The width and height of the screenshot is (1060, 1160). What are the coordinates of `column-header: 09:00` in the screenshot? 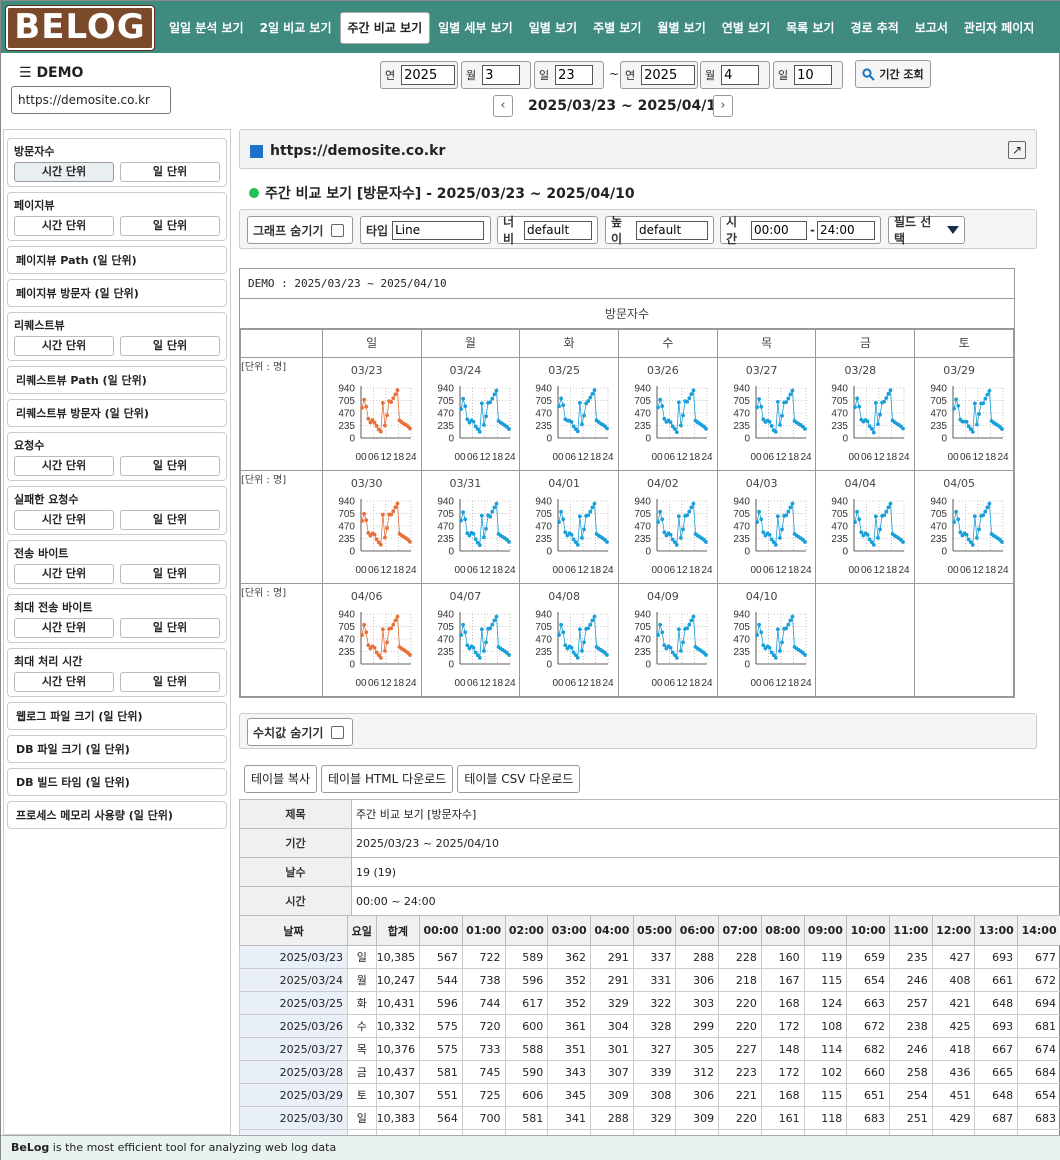 It's located at (825, 930).